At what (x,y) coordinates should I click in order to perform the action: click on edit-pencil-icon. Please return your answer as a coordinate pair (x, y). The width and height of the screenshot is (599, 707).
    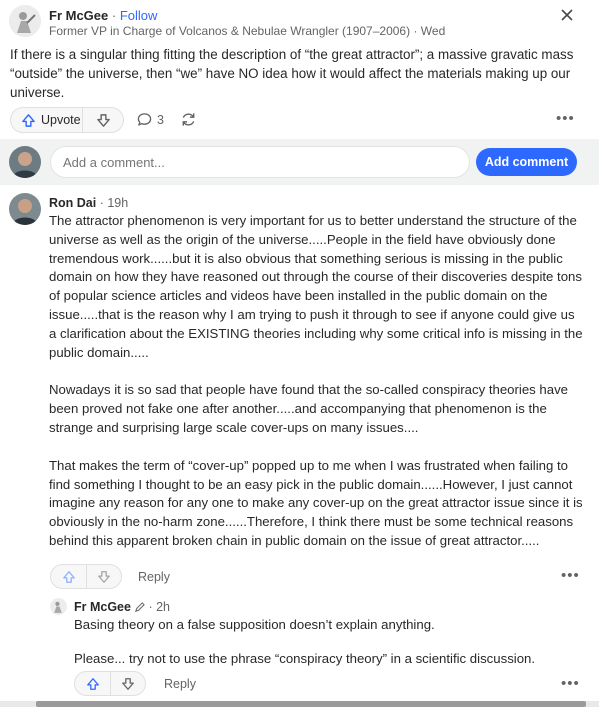
    Looking at the image, I should click on (139, 607).